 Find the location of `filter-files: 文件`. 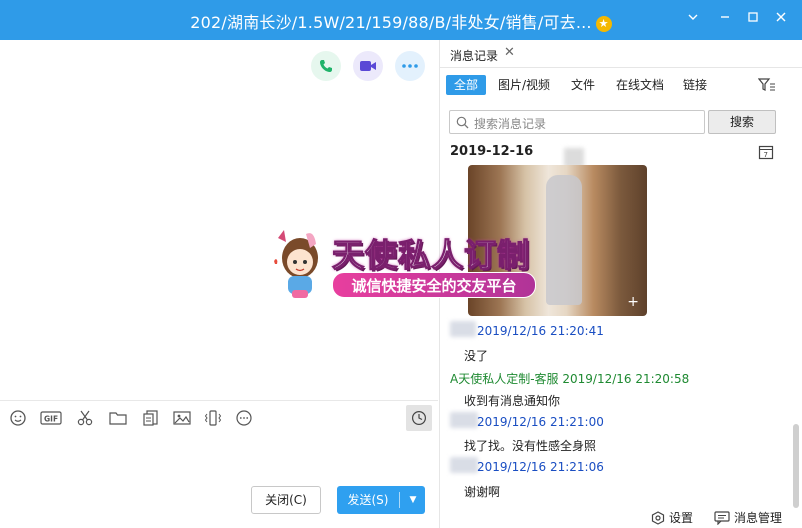

filter-files: 文件 is located at coordinates (583, 85).